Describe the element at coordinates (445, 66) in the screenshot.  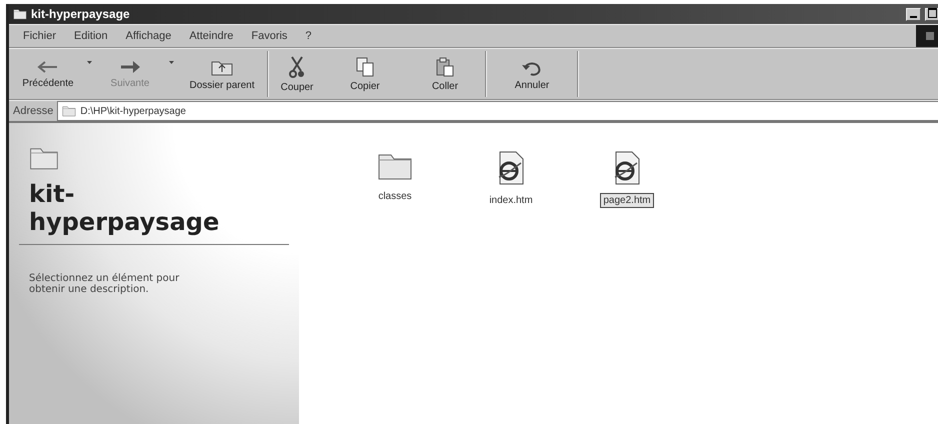
I see `clipboard-icon` at that location.